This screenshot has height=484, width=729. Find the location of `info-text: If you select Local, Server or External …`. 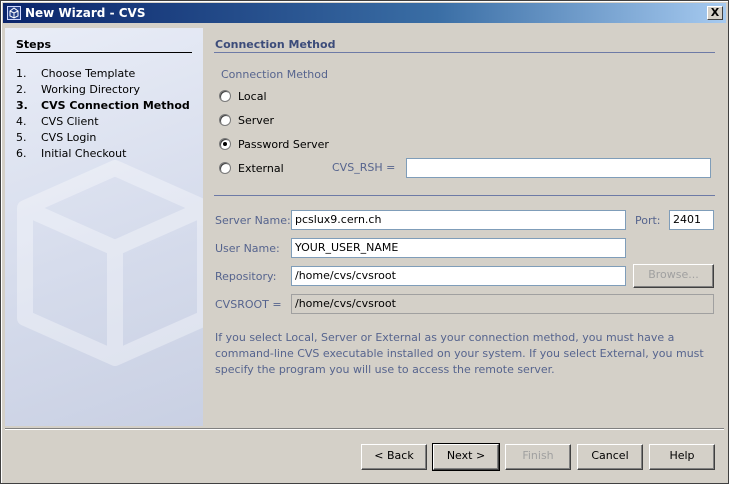

info-text: If you select Local, Server or External … is located at coordinates (459, 353).